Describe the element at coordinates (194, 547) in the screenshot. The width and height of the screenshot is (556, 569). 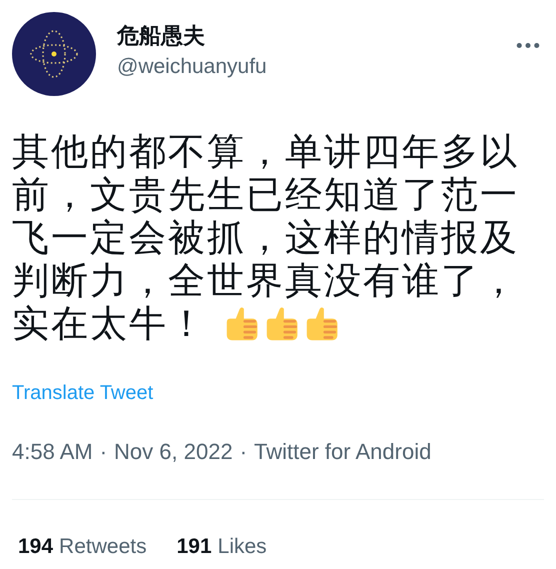
I see `stat-count: 191` at that location.